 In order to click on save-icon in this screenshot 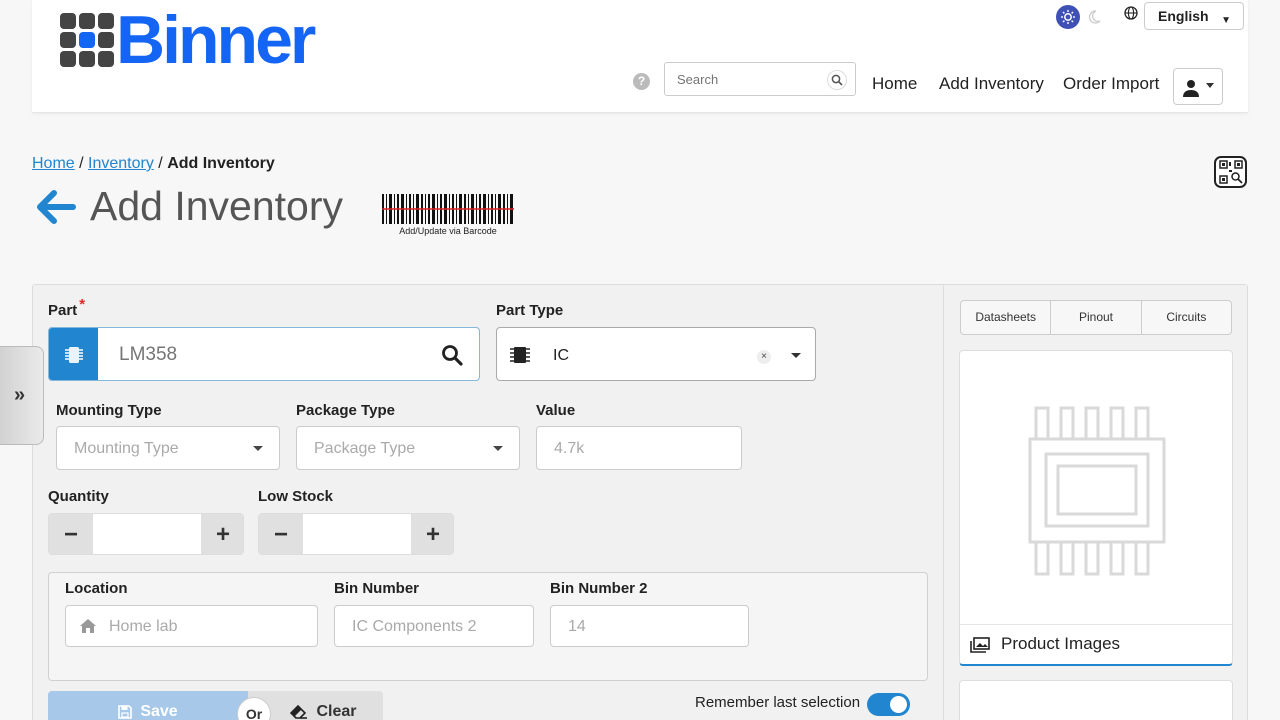, I will do `click(125, 712)`.